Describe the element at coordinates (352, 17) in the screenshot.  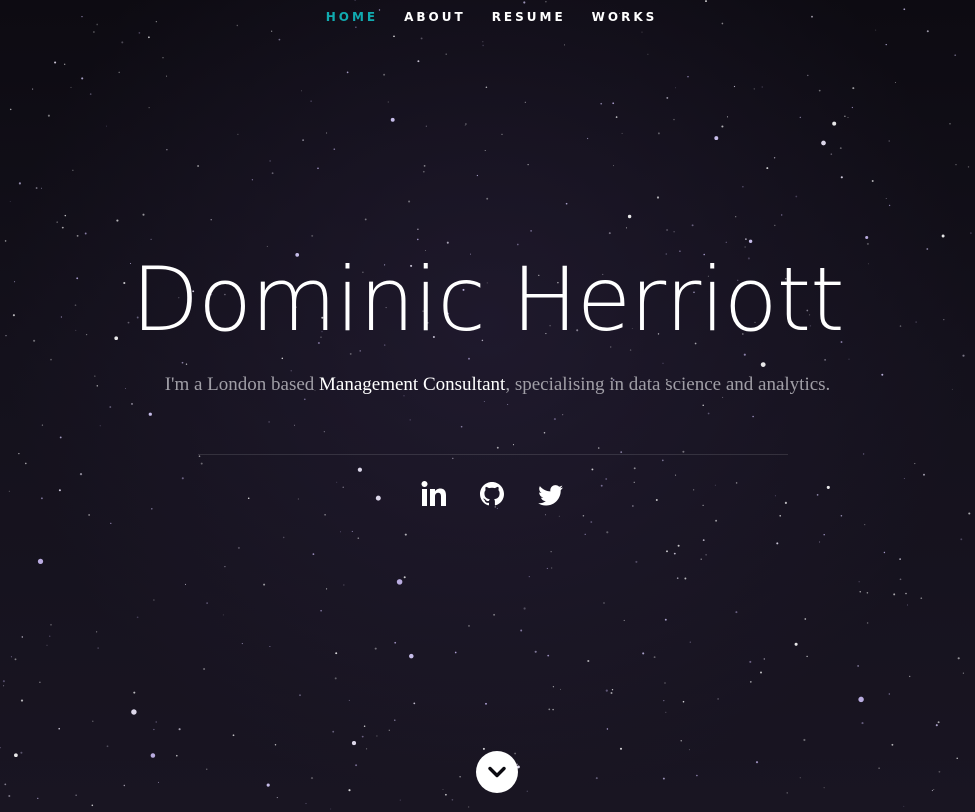
I see `nav-item-home: HOME` at that location.